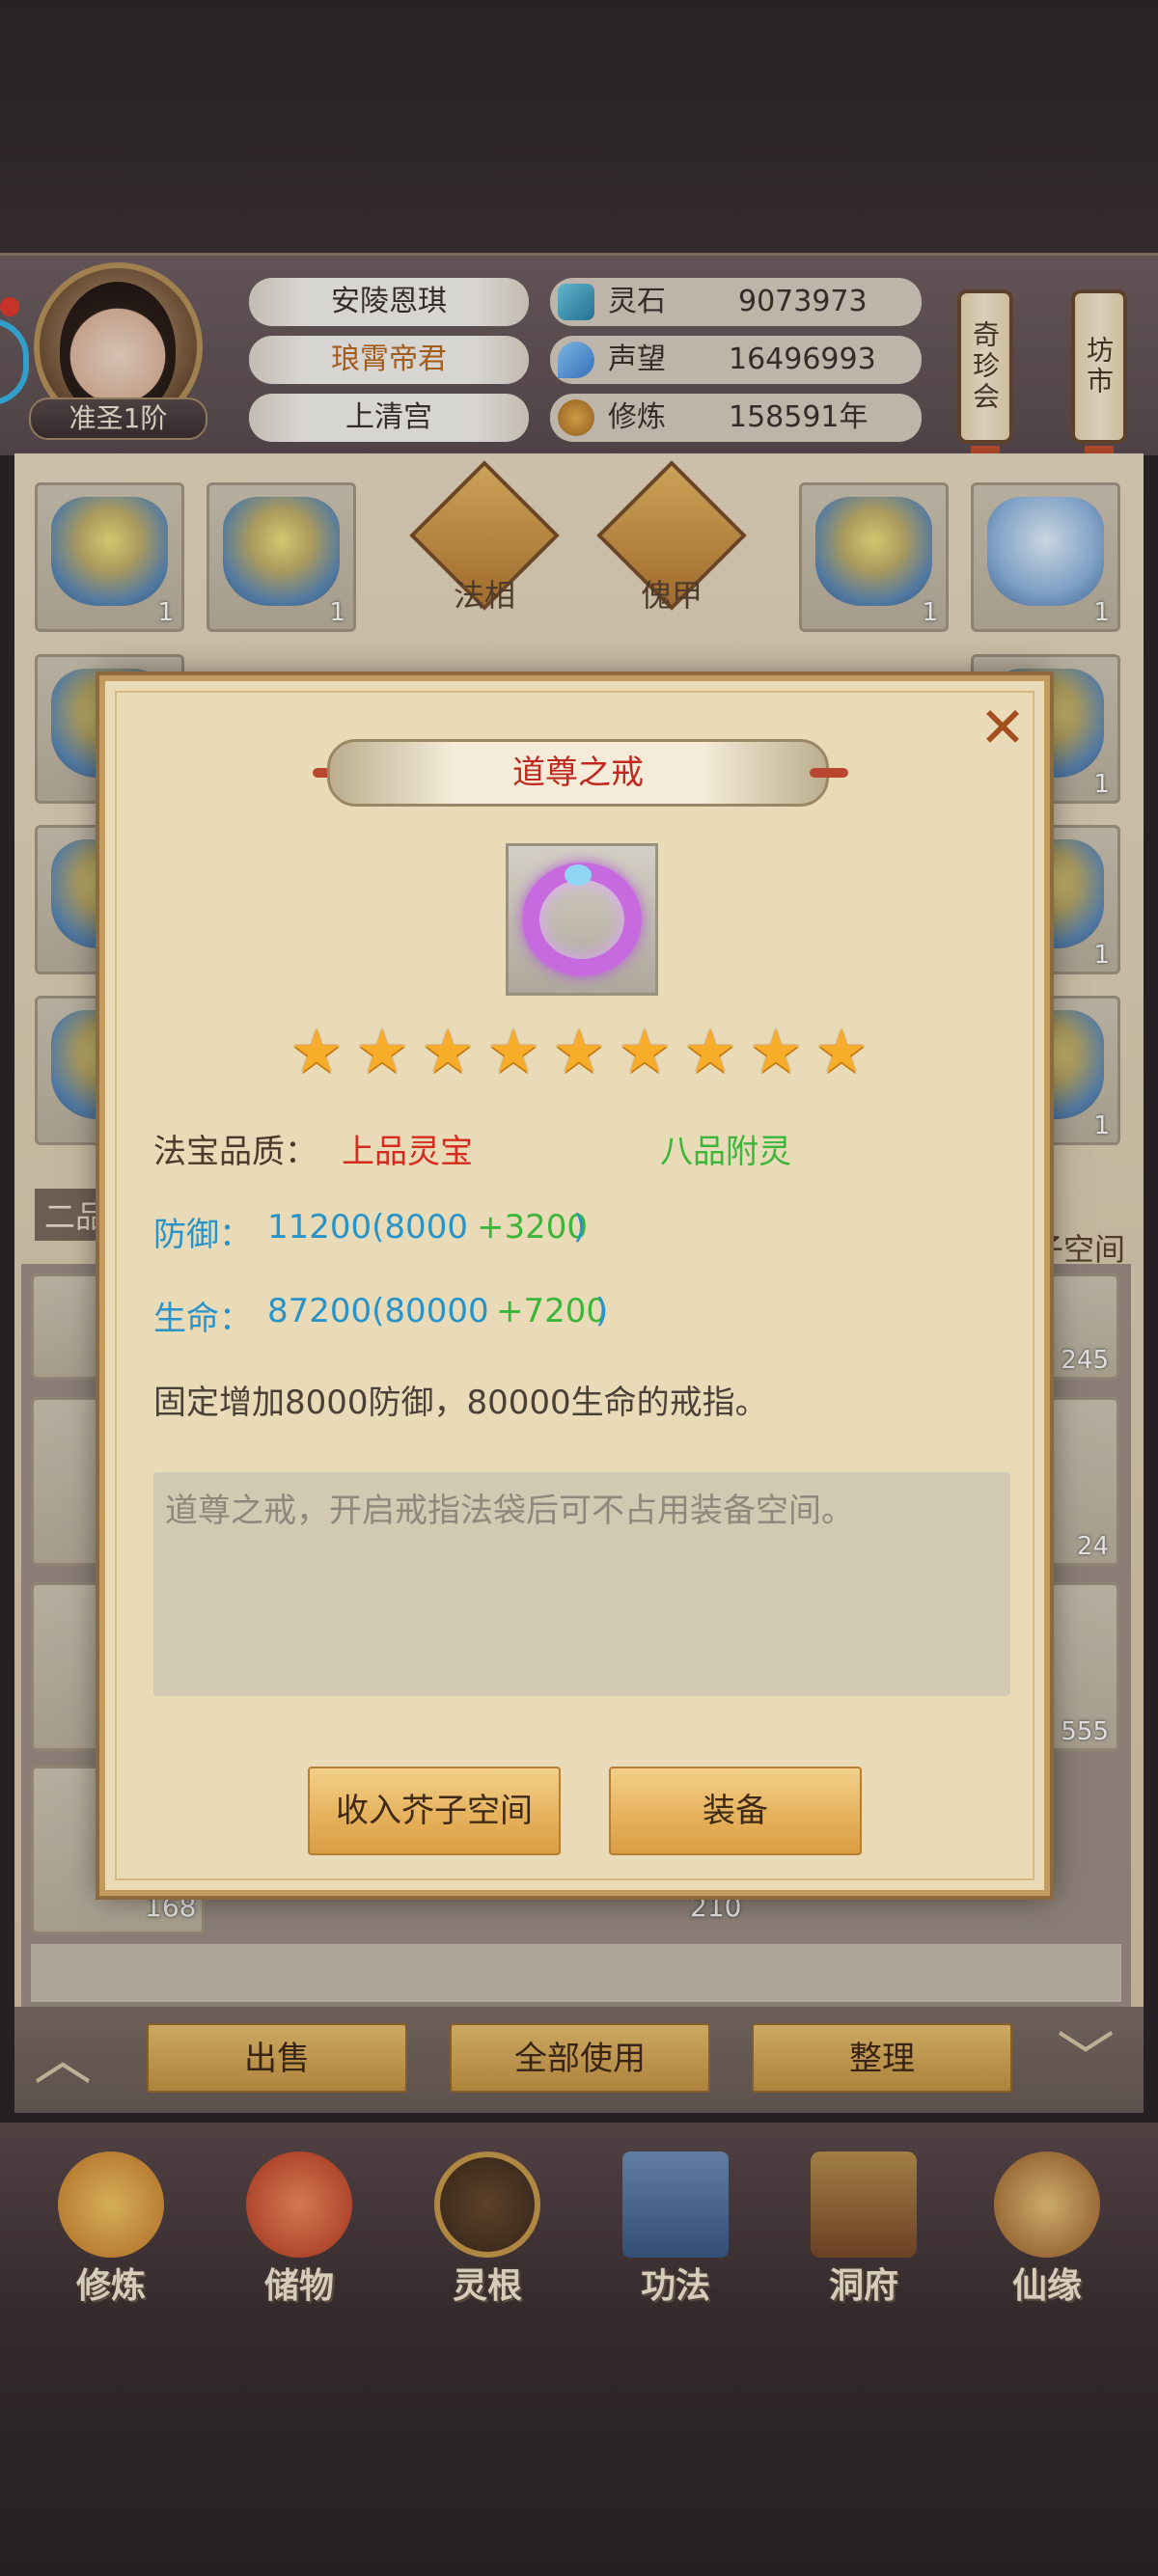 This screenshot has height=2576, width=1158. What do you see at coordinates (552, 1311) in the screenshot?
I see `hp-bonus: +7200` at bounding box center [552, 1311].